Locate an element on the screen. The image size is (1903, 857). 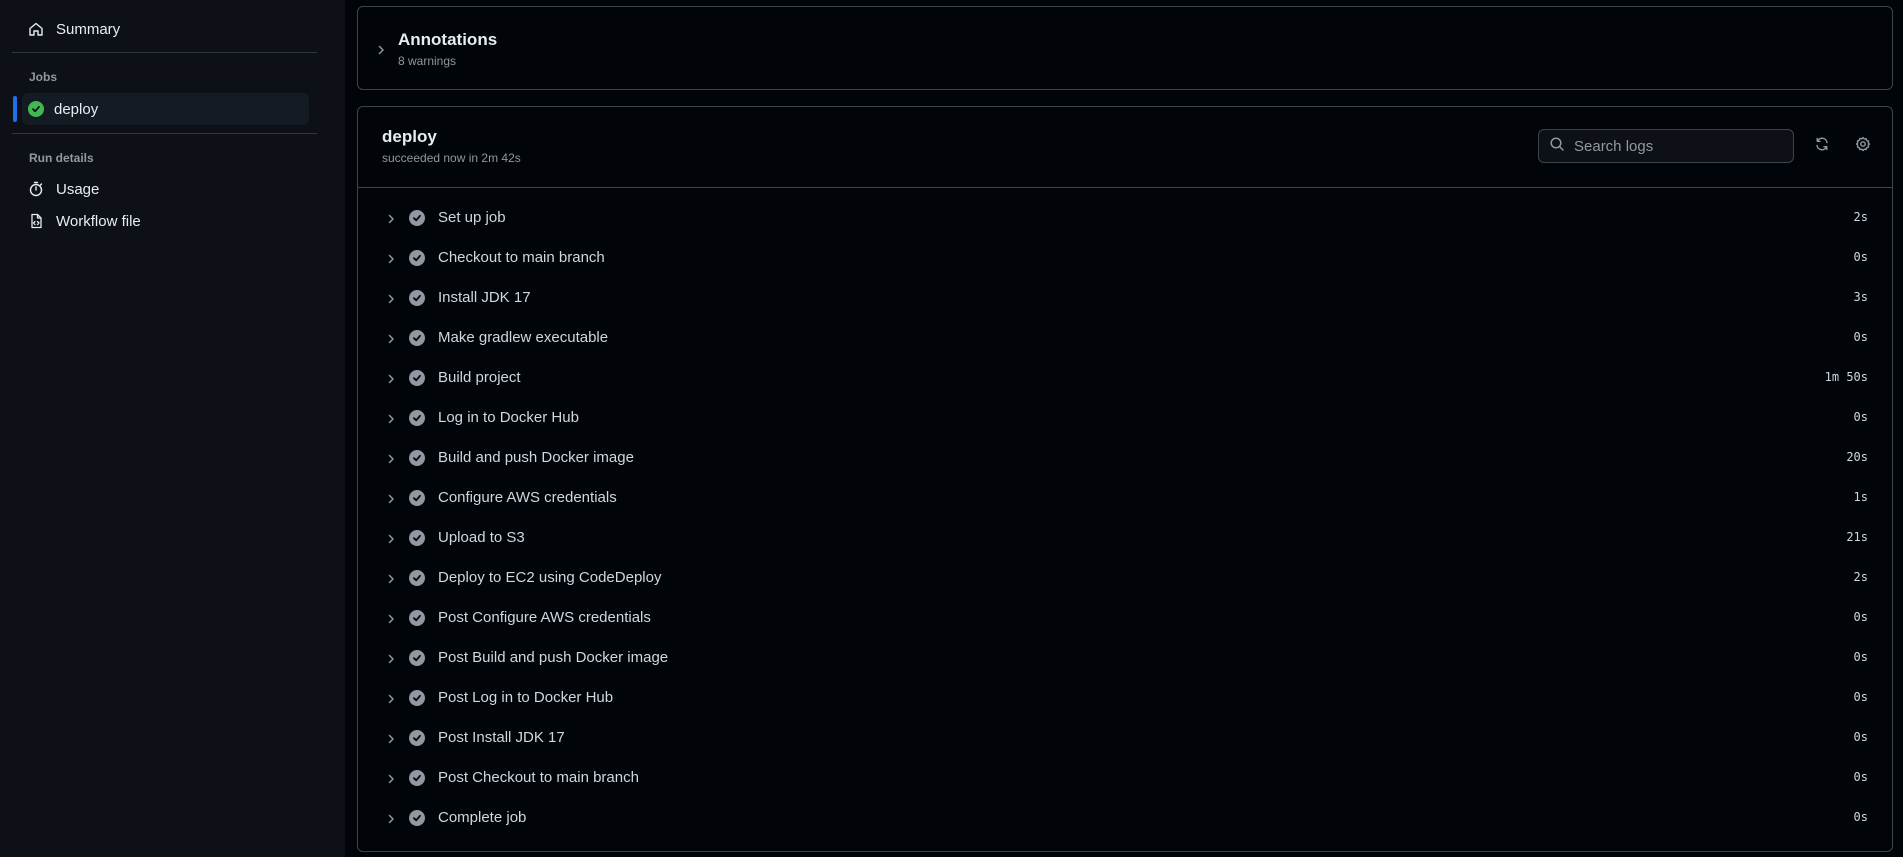
sidebar-item-job-deploy: deploy is located at coordinates (165, 109).